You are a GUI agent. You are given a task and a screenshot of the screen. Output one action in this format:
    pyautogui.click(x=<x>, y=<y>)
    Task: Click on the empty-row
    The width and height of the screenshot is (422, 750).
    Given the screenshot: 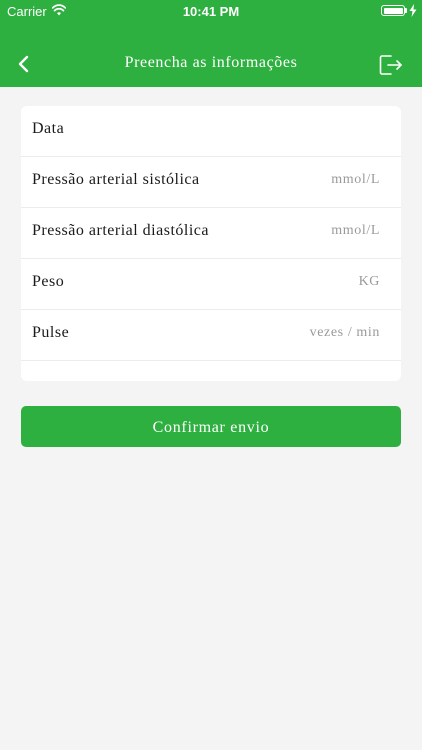 What is the action you would take?
    pyautogui.click(x=211, y=371)
    